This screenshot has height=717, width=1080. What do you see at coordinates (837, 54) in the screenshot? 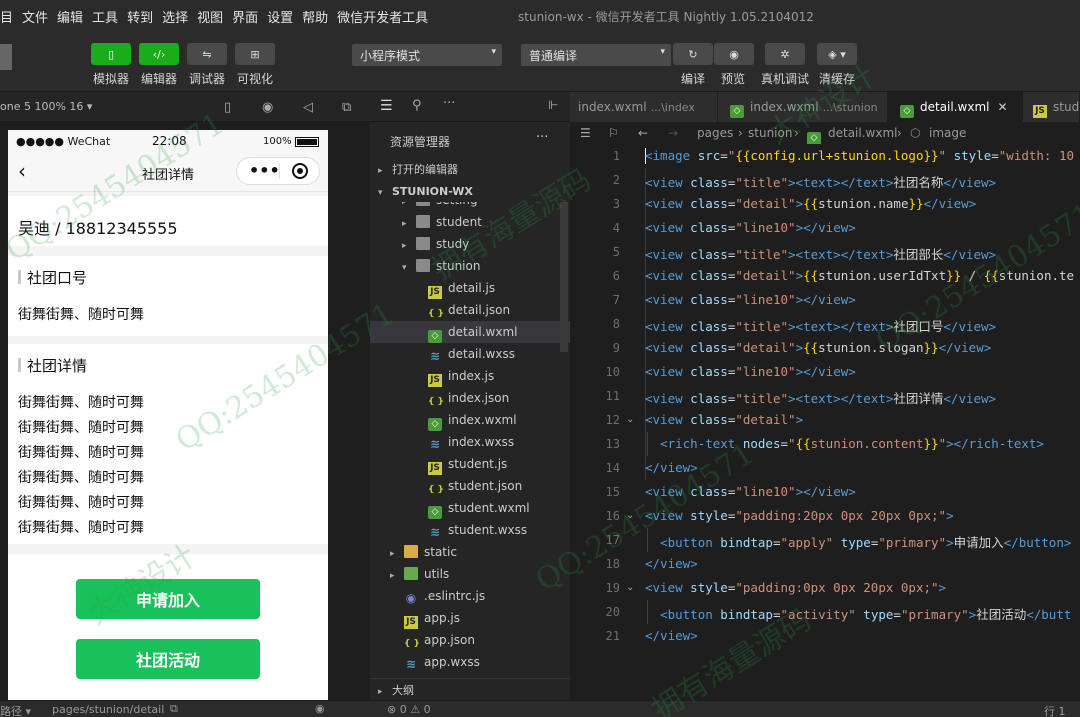
I see `clear-cache-button: ◈ ▾` at bounding box center [837, 54].